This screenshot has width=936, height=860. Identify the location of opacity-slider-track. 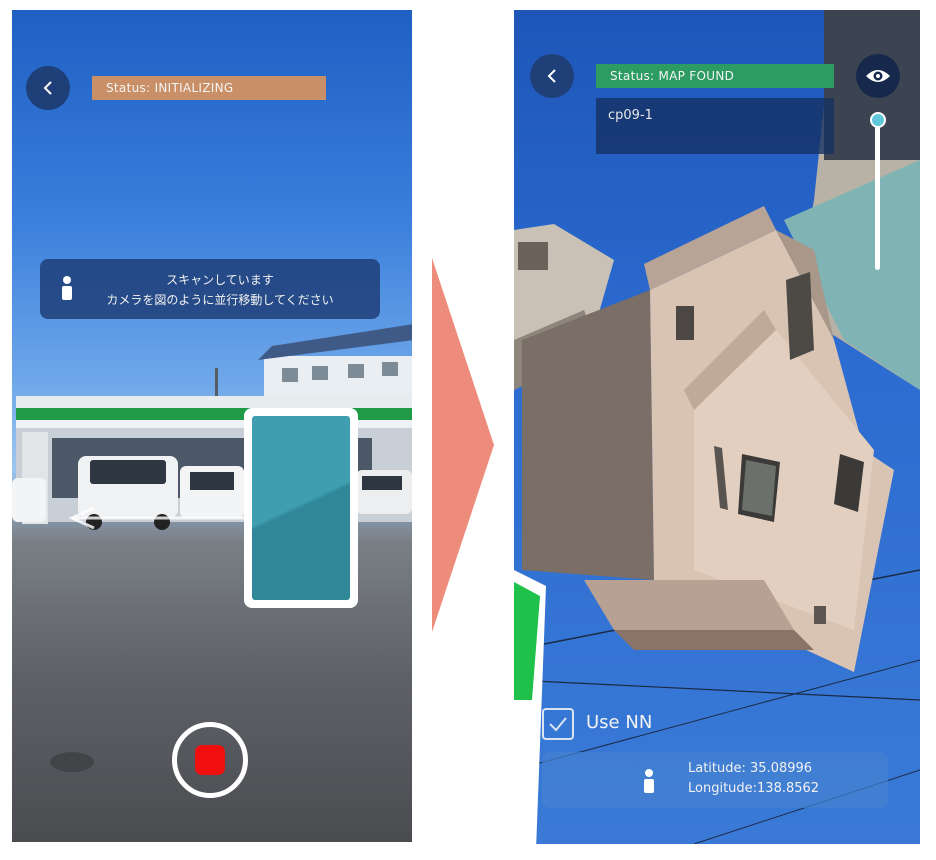
(877, 195).